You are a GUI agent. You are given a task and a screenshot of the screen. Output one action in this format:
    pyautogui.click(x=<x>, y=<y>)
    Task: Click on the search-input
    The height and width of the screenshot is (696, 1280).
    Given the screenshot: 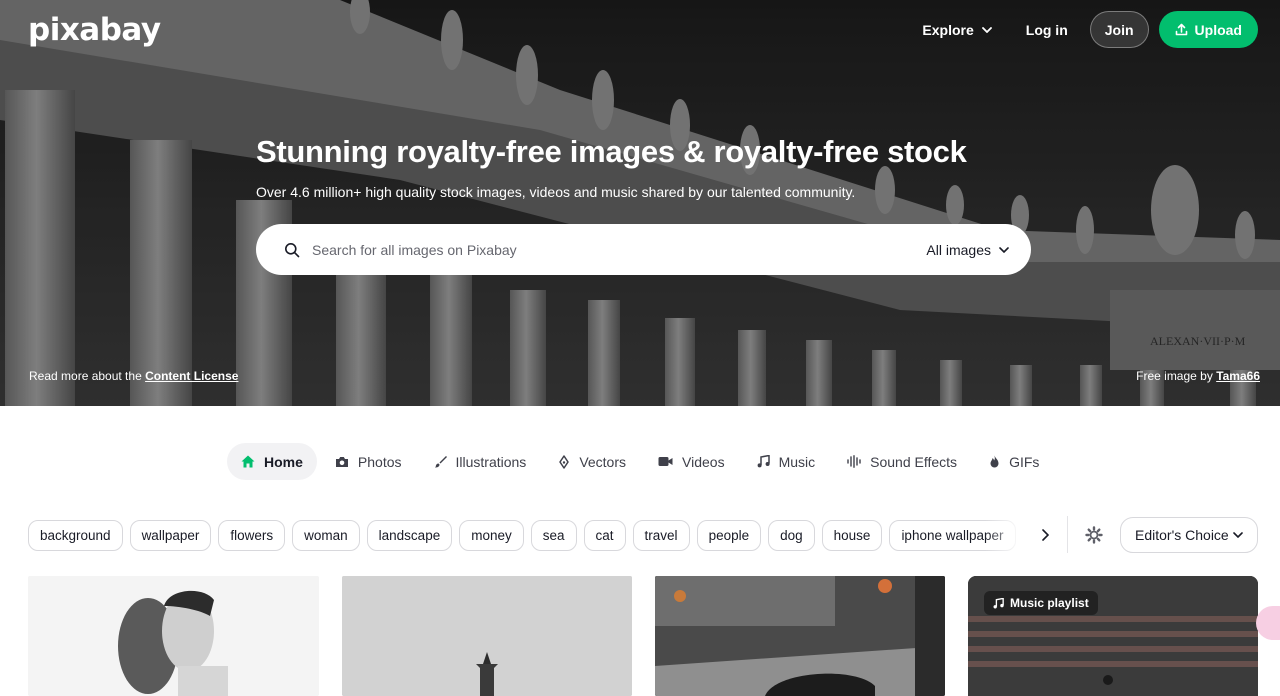 What is the action you would take?
    pyautogui.click(x=619, y=249)
    